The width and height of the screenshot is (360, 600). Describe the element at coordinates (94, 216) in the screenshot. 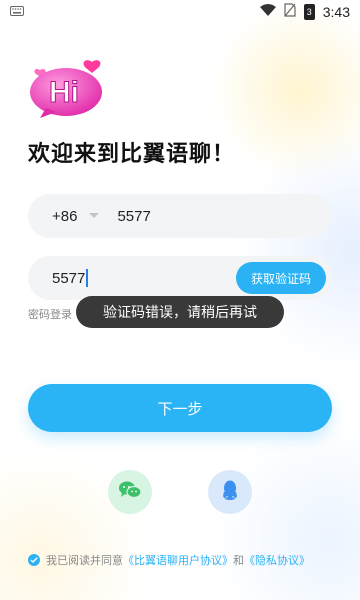

I see `chevron-down-icon` at that location.